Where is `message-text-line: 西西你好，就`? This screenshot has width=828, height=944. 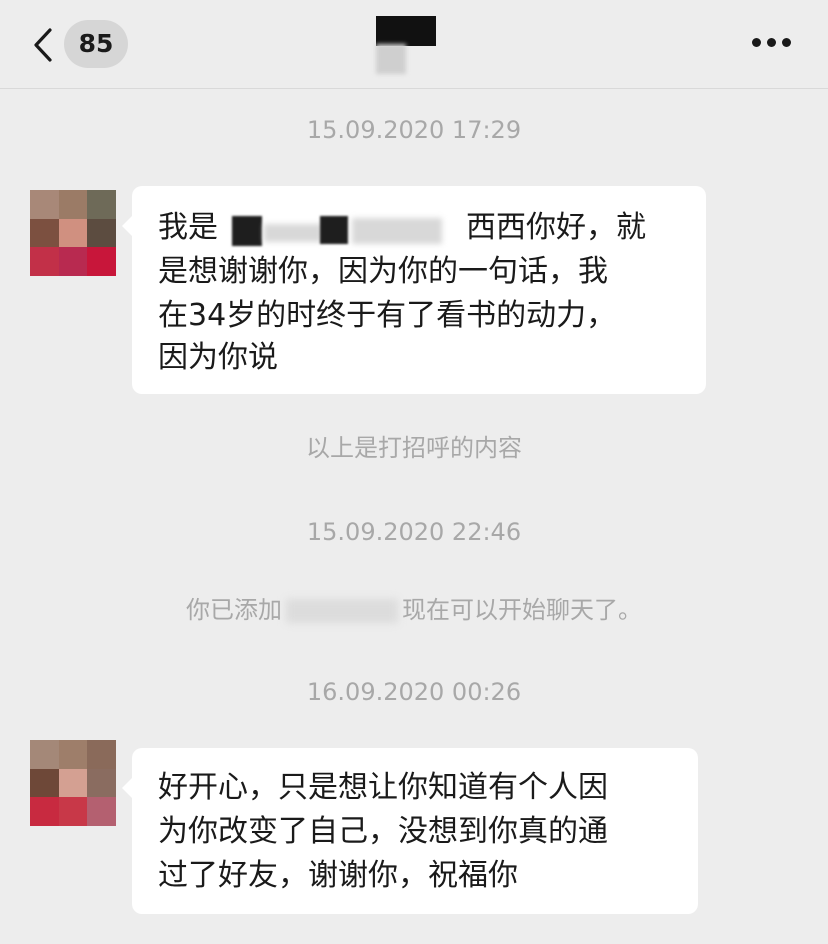
message-text-line: 西西你好，就 is located at coordinates (556, 227).